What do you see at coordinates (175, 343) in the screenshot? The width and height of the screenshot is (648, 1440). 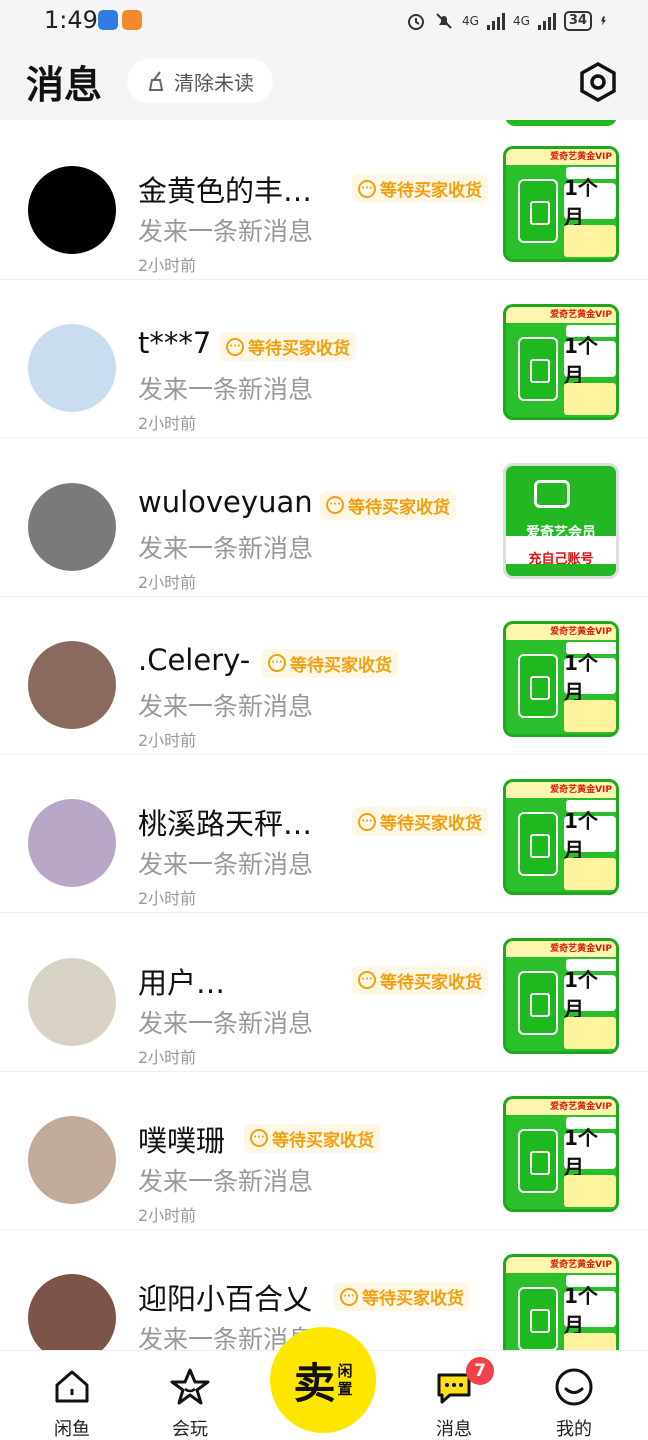 I see `contact-name: t***7` at bounding box center [175, 343].